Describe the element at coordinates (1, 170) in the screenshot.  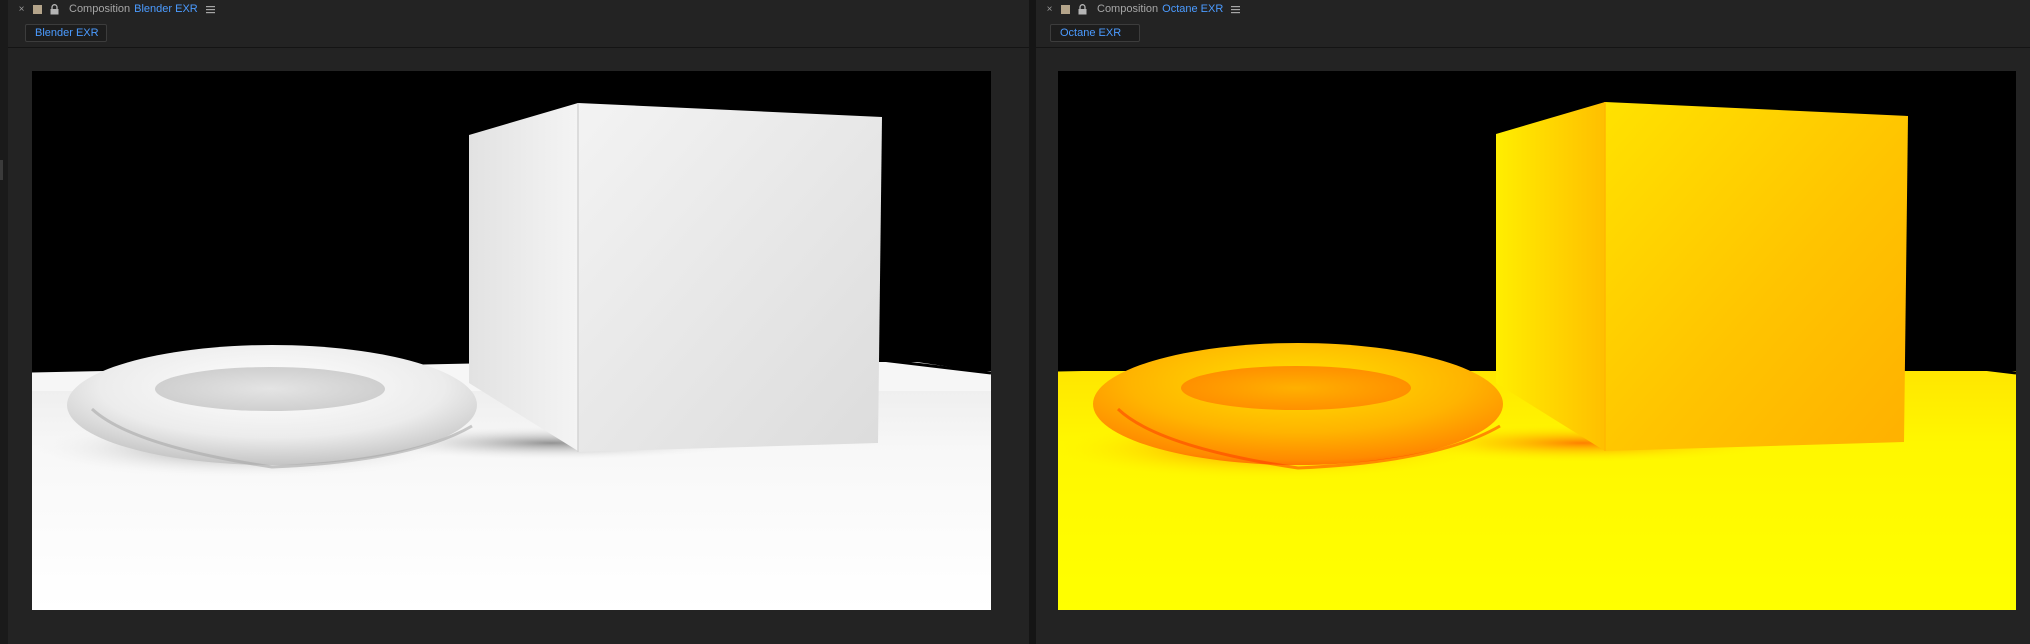
I see `left-edge-grip` at that location.